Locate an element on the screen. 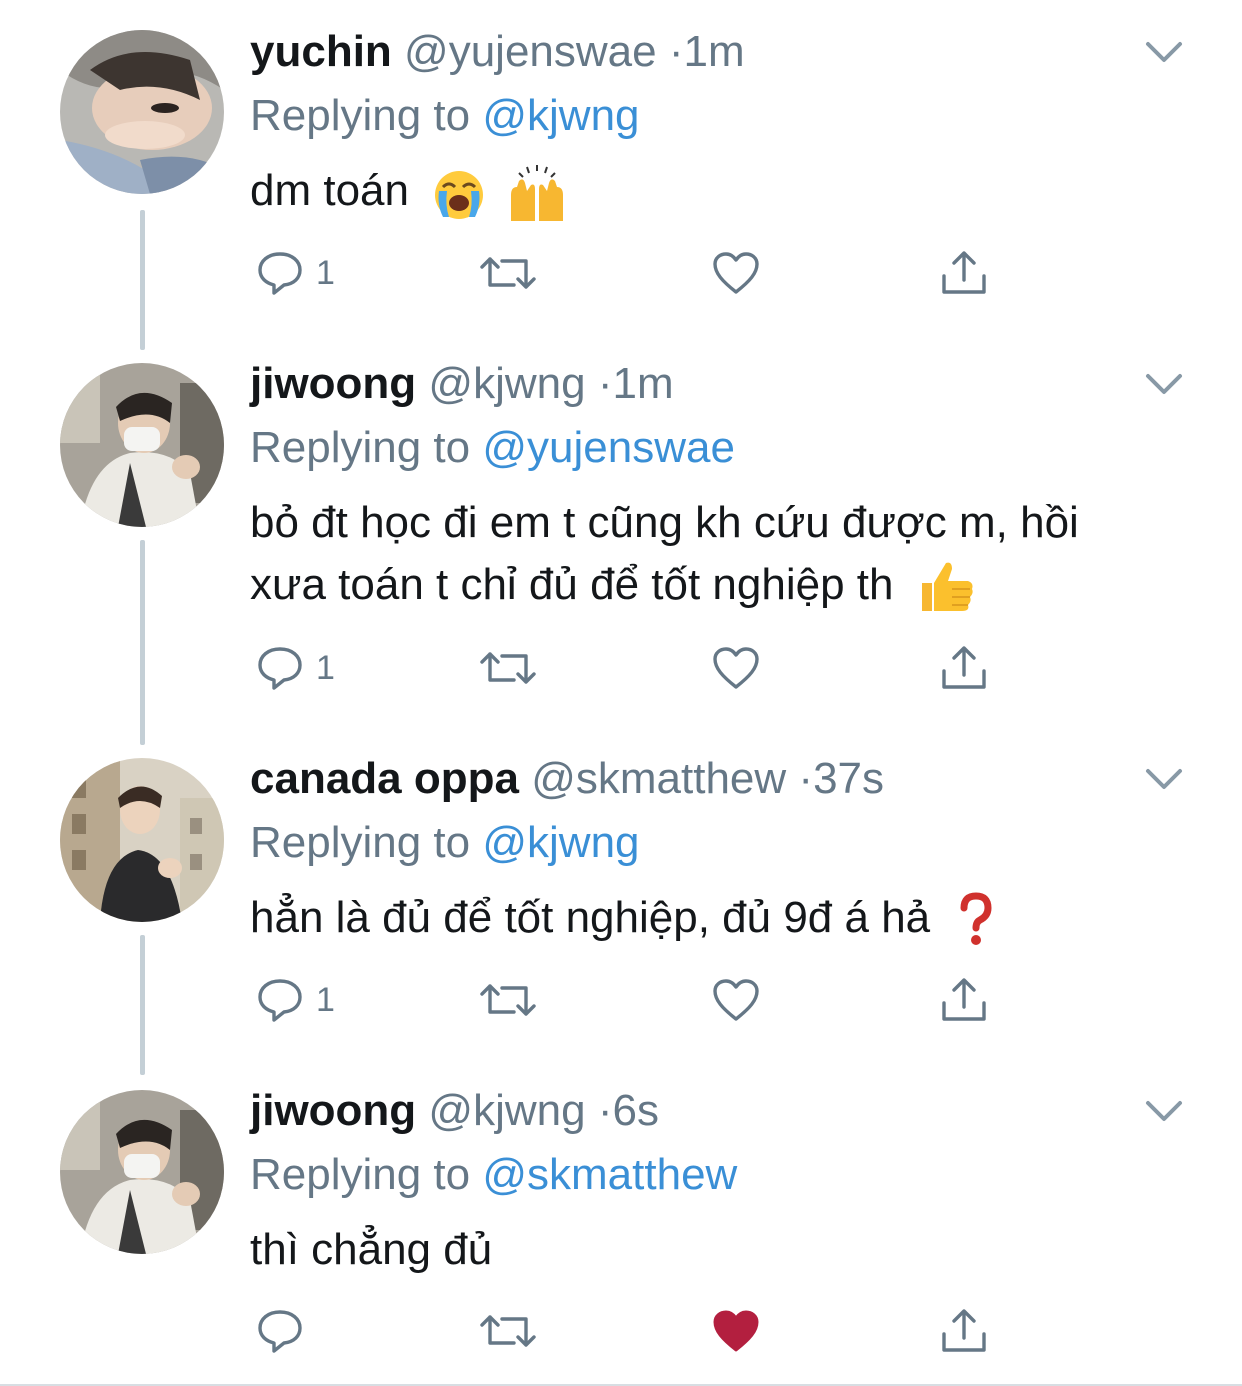  tweet-header: canada oppa @skmatthew ·37s is located at coordinates (567, 779).